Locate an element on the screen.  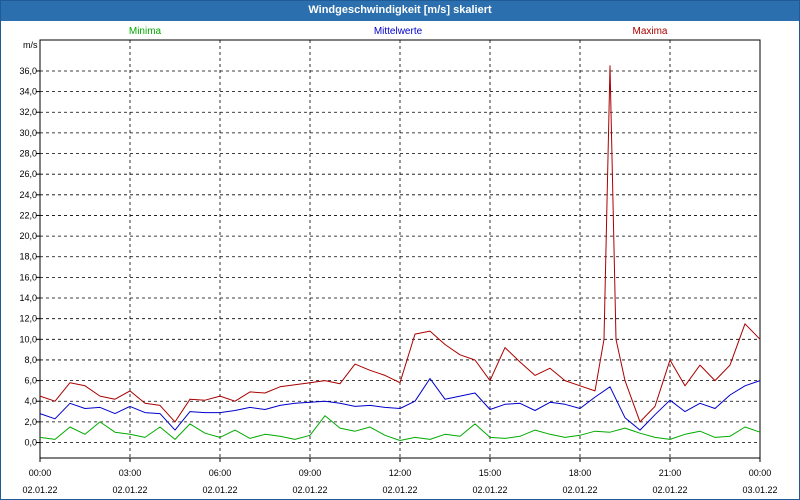
y-tick-label: 6,0 is located at coordinates (30, 381).